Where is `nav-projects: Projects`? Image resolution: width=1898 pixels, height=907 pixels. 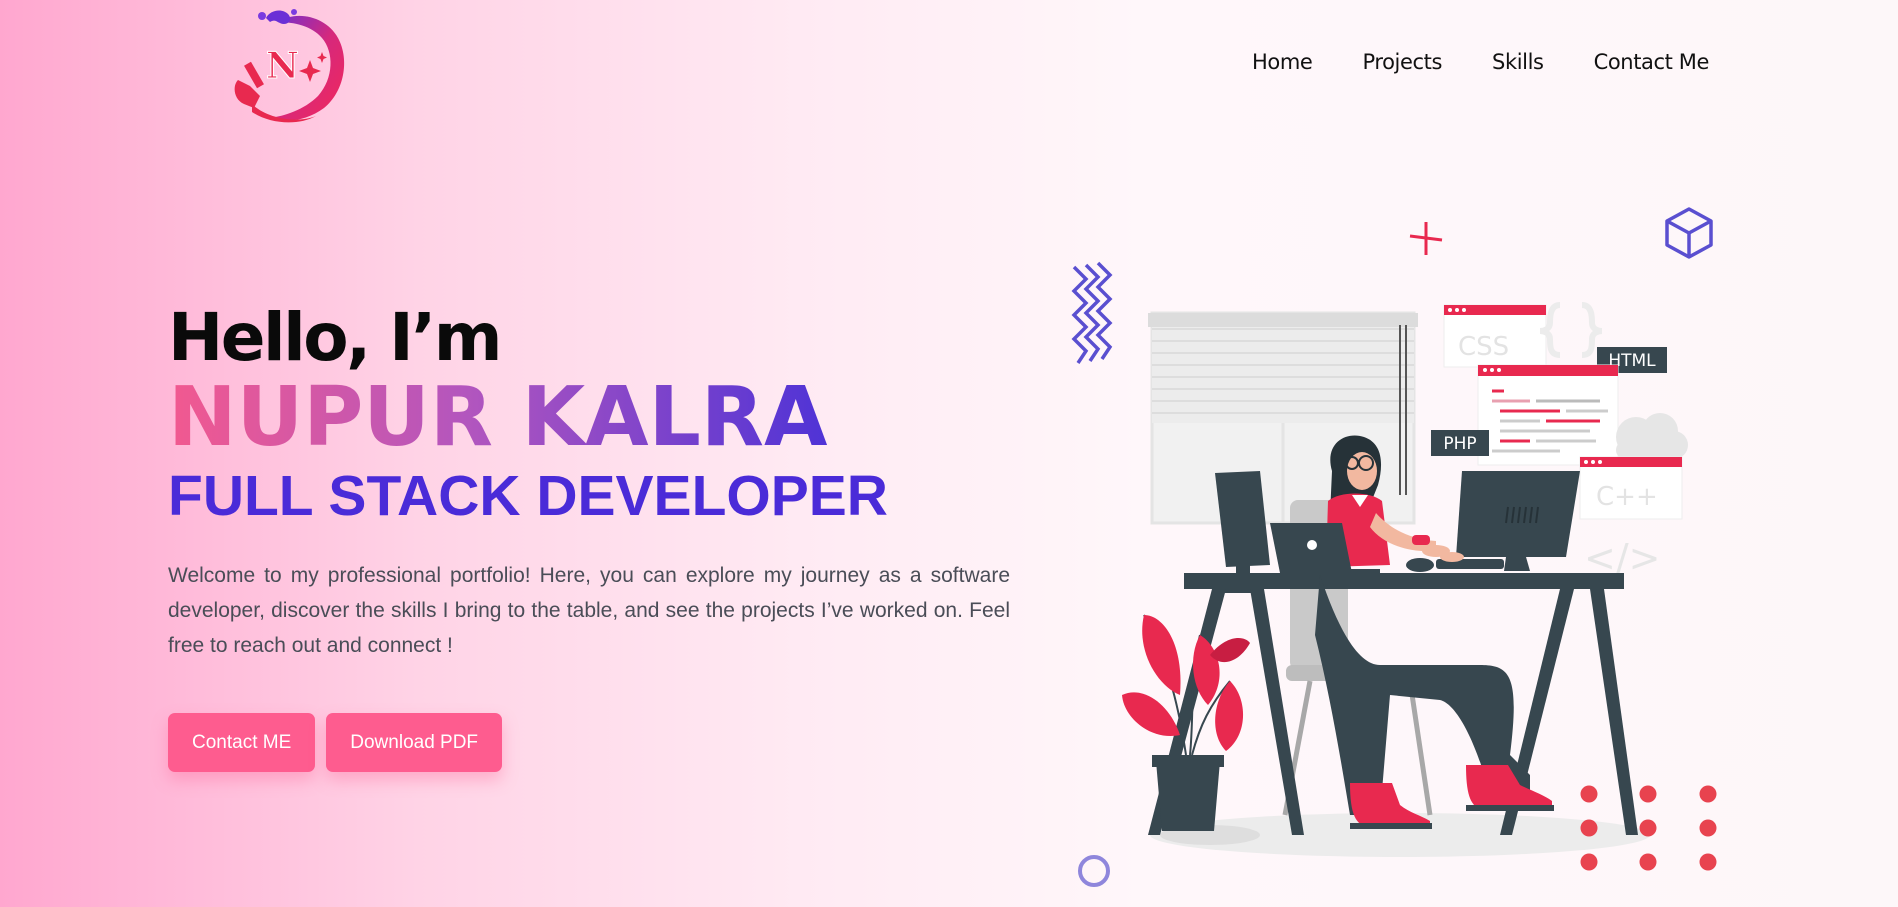
nav-projects: Projects is located at coordinates (1402, 62).